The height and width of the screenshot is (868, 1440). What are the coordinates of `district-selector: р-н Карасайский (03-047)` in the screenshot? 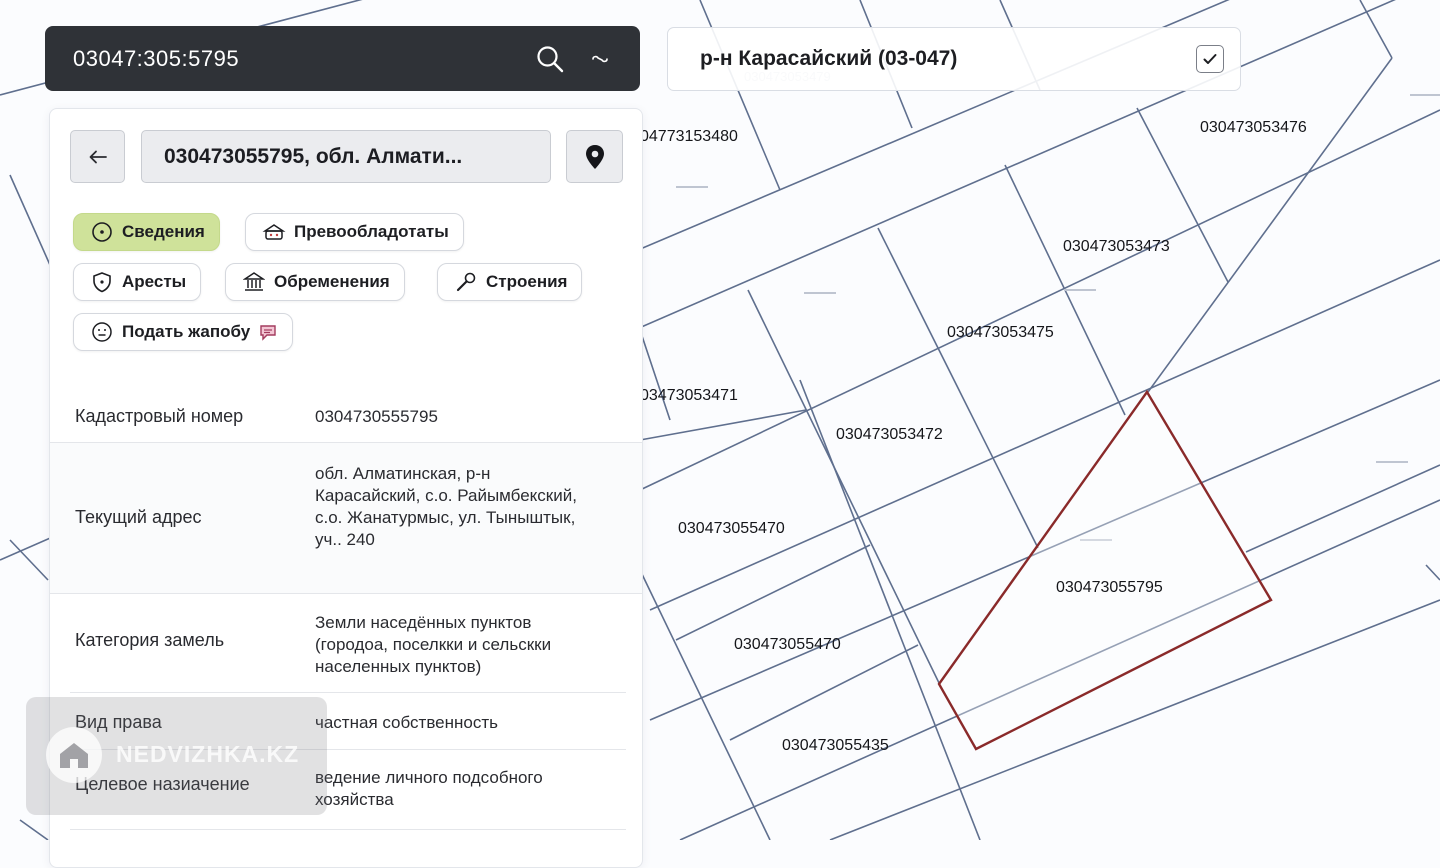 It's located at (954, 59).